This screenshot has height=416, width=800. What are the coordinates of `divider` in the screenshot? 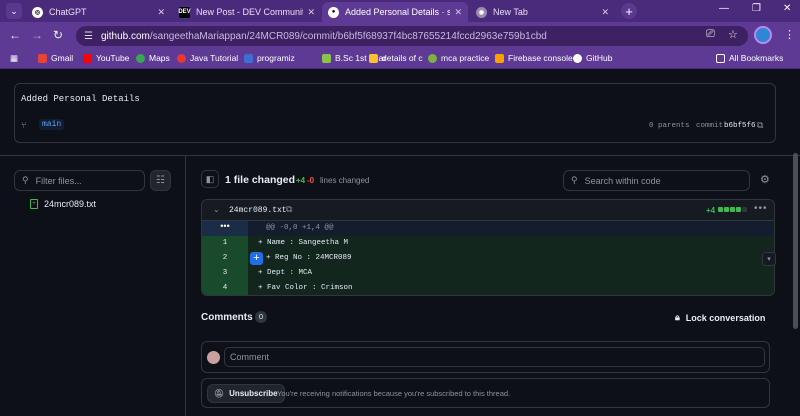 It's located at (400, 155).